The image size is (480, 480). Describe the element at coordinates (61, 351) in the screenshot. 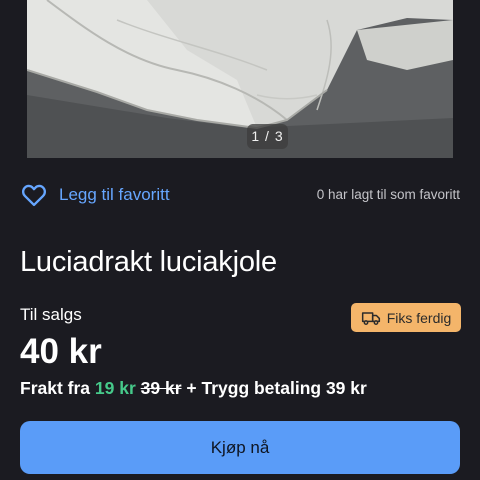

I see `price: 40 kr` at that location.